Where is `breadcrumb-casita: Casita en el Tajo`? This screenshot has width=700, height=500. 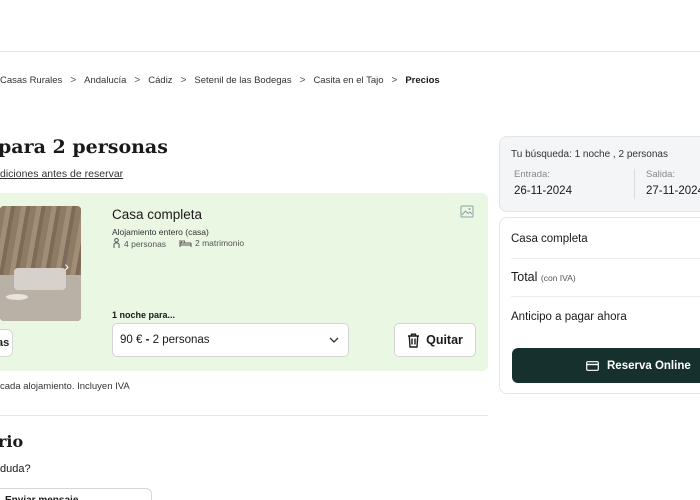 breadcrumb-casita: Casita en el Tajo is located at coordinates (348, 80).